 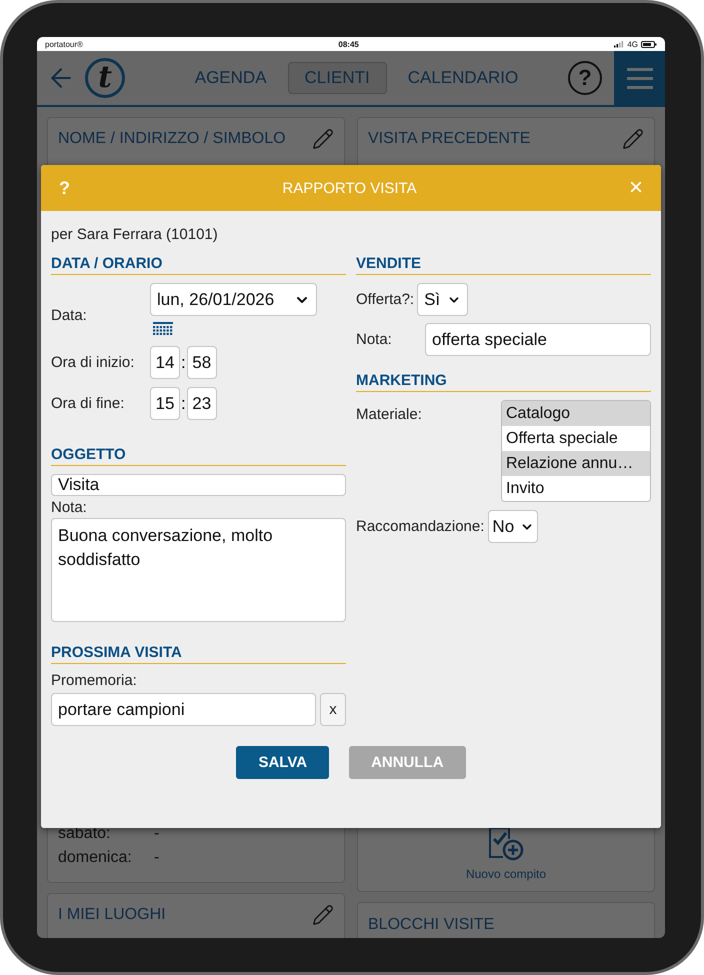 What do you see at coordinates (64, 44) in the screenshot?
I see `carrier-name: portatour®` at bounding box center [64, 44].